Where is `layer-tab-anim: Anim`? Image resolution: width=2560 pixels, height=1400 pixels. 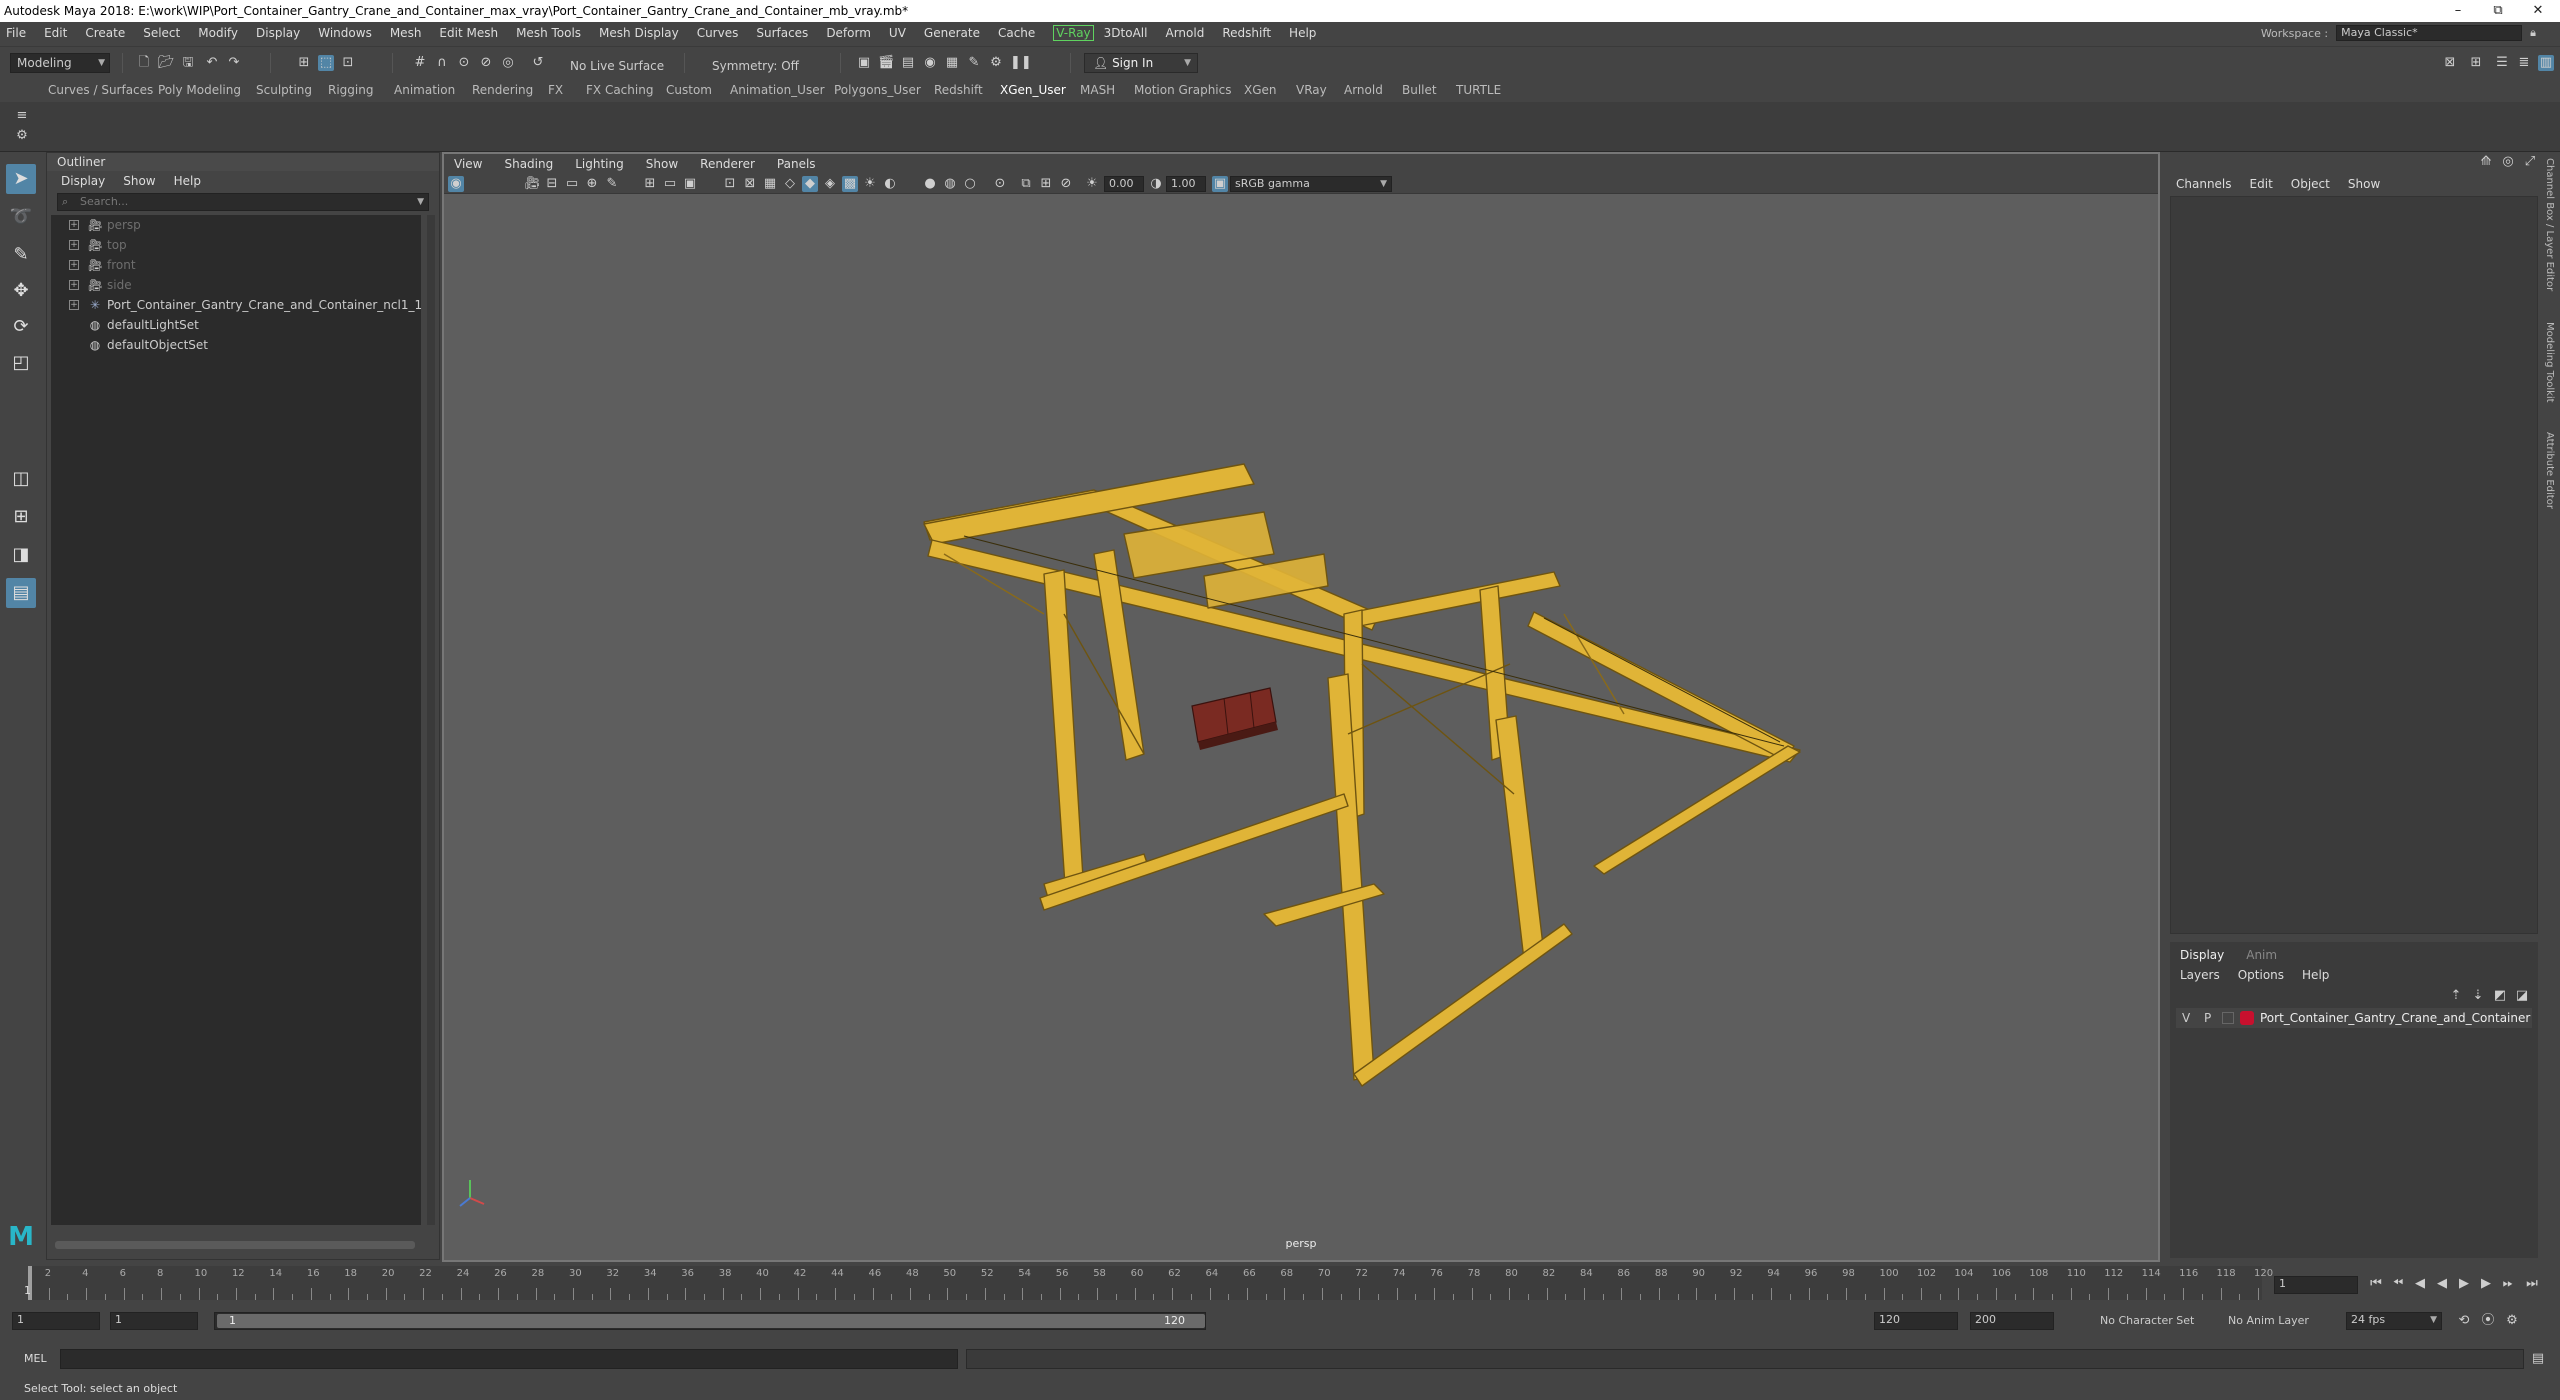
layer-tab-anim: Anim is located at coordinates (2261, 955).